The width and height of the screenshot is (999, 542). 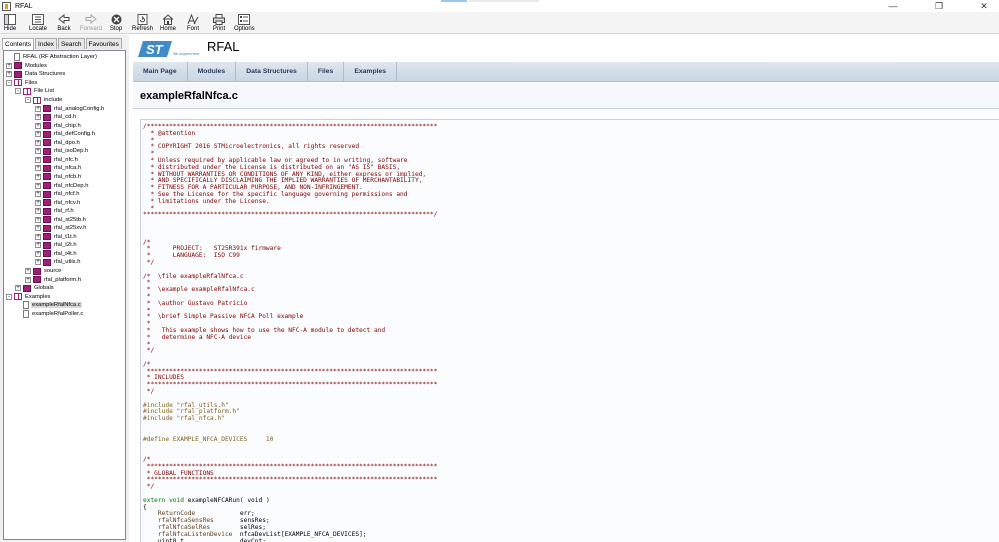 I want to click on font-button: Font, so click(x=193, y=23).